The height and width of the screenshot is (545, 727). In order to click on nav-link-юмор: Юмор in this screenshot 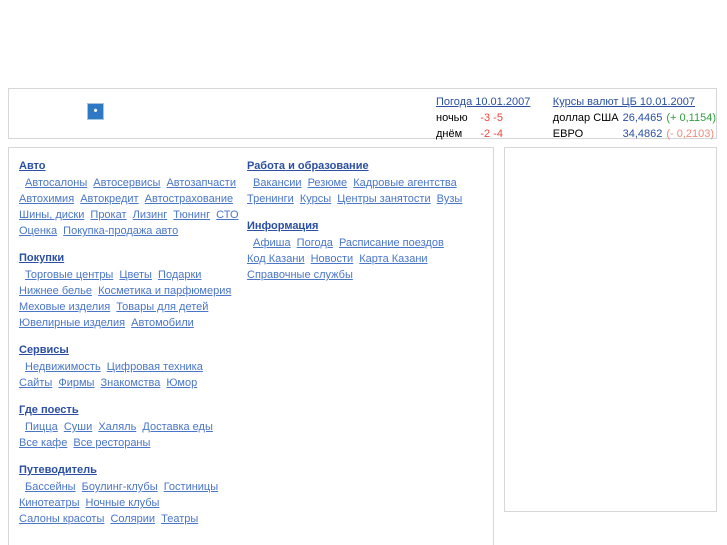, I will do `click(181, 383)`.